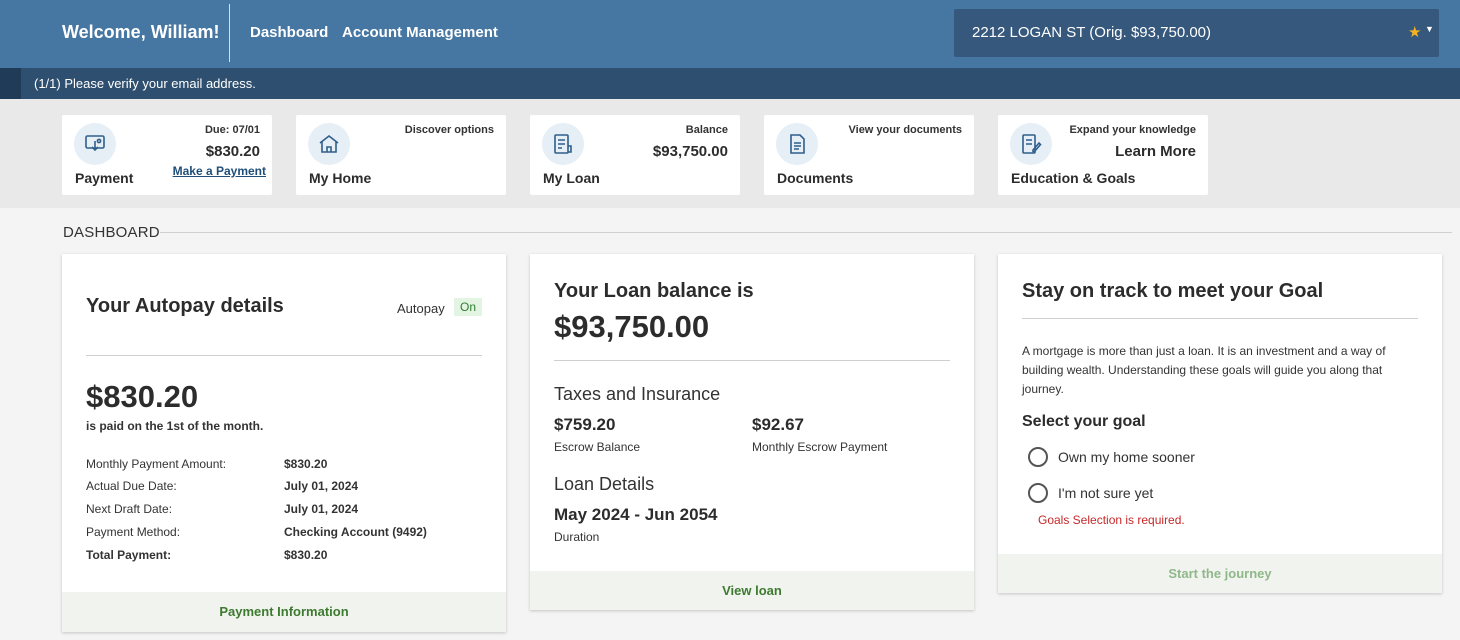 The width and height of the screenshot is (1460, 640). Describe the element at coordinates (752, 590) in the screenshot. I see `view-loan-button: View loan` at that location.